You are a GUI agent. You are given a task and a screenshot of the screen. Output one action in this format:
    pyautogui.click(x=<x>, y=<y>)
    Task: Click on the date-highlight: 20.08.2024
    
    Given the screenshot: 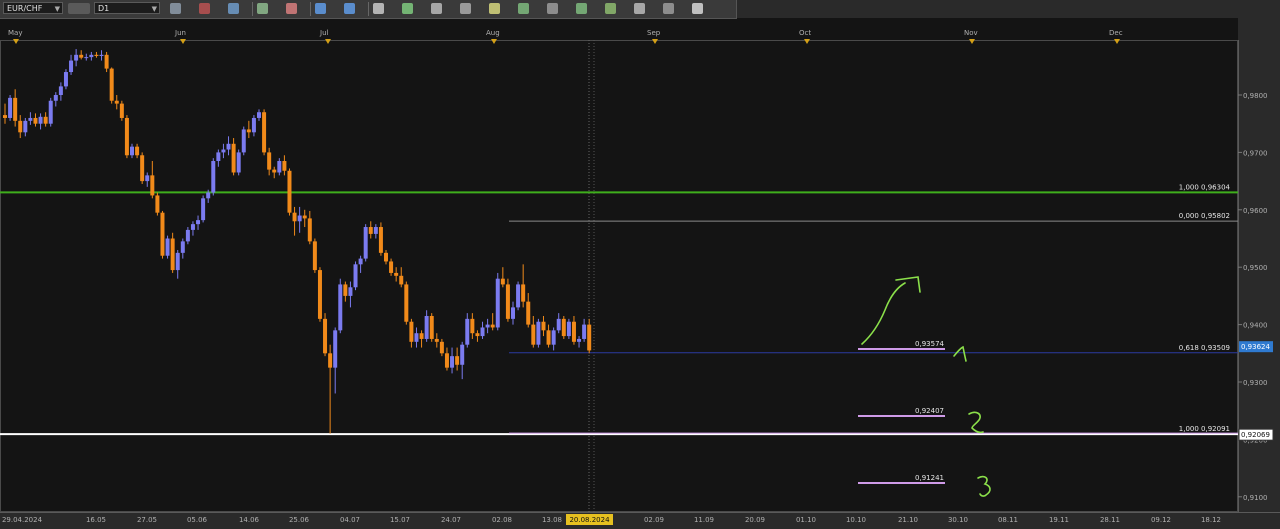 What is the action you would take?
    pyautogui.click(x=589, y=519)
    